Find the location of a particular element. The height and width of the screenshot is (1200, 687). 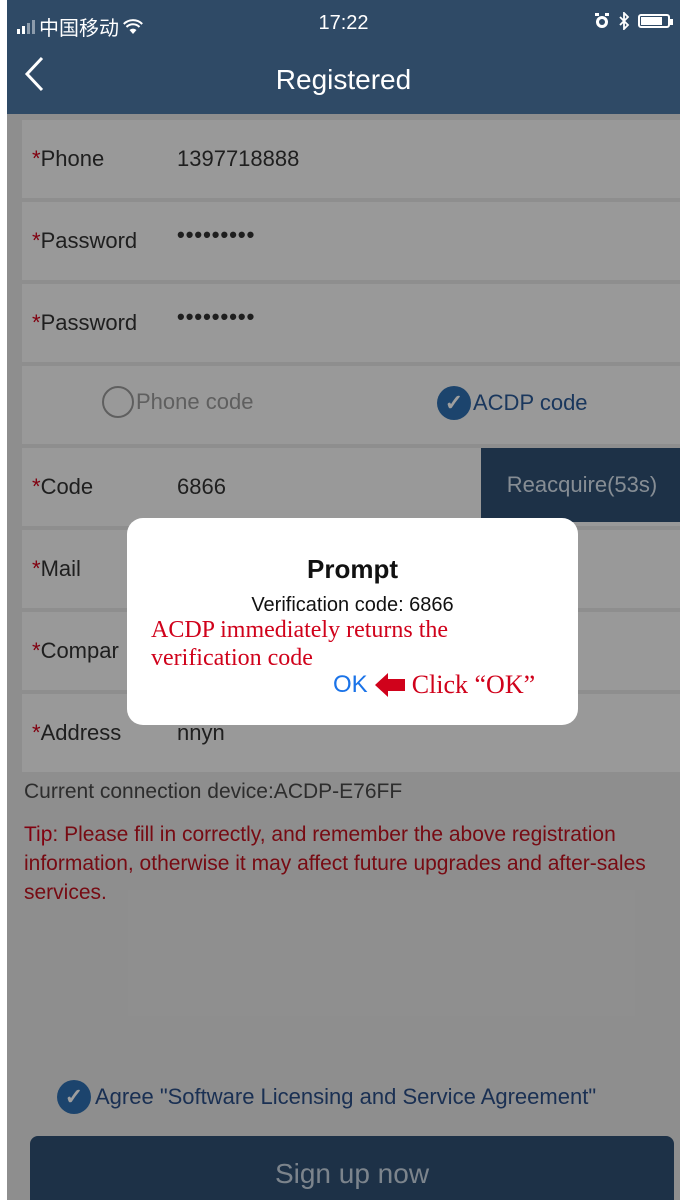

page-title: Registered is located at coordinates (343, 79).